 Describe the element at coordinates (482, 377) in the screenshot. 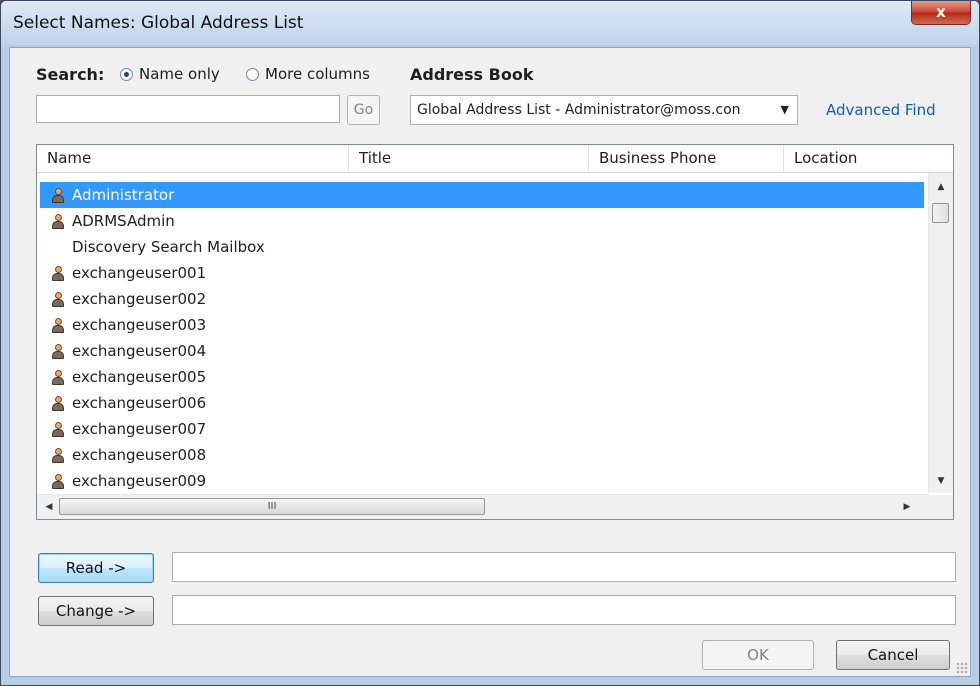

I see `list-item: exchangeuser005` at that location.